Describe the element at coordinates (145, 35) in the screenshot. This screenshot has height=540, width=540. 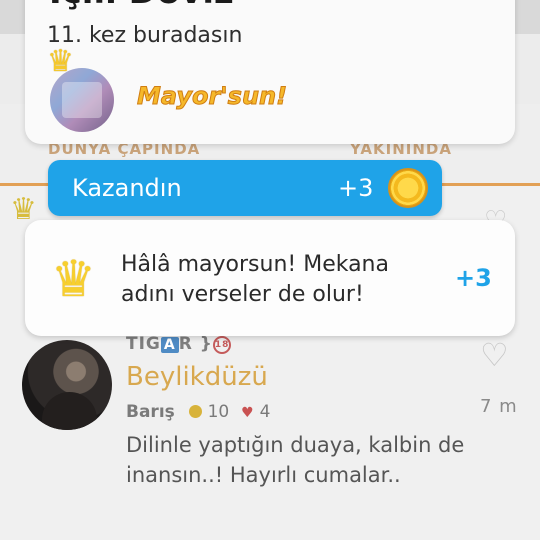
I see `visit-count: 11. kez buradasın` at that location.